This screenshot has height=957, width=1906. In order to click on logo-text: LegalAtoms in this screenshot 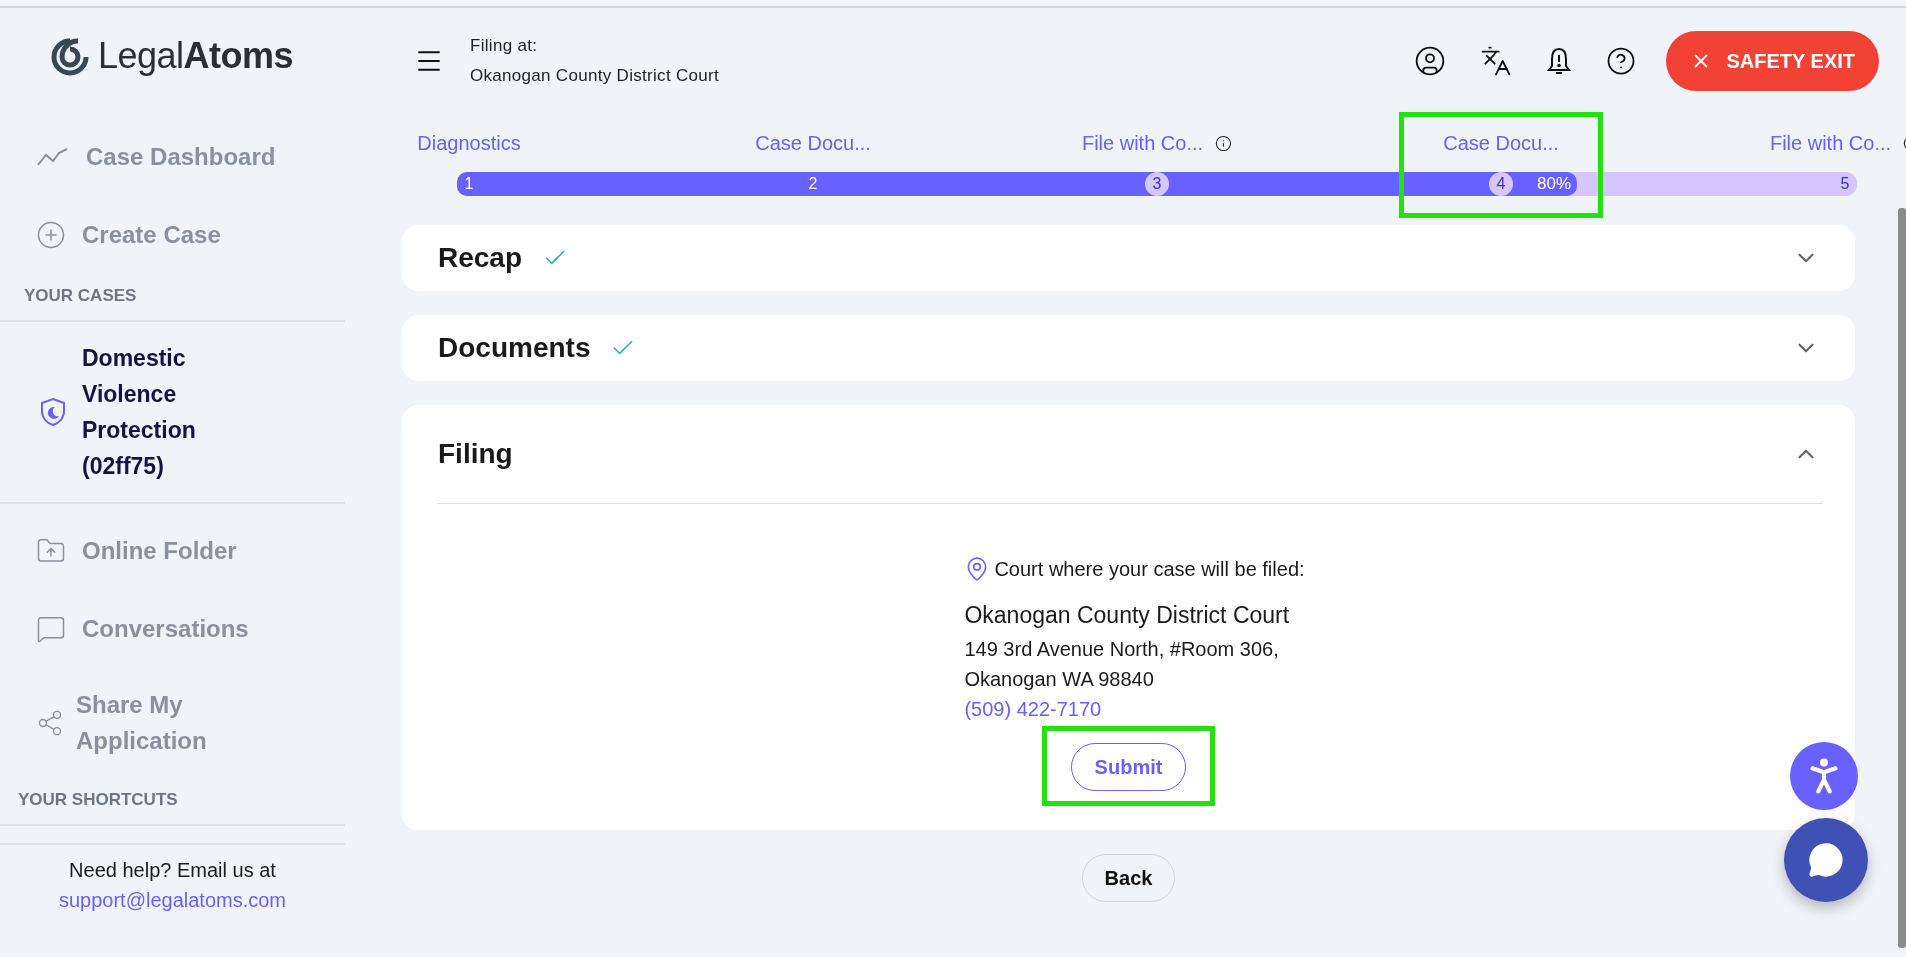, I will do `click(196, 56)`.